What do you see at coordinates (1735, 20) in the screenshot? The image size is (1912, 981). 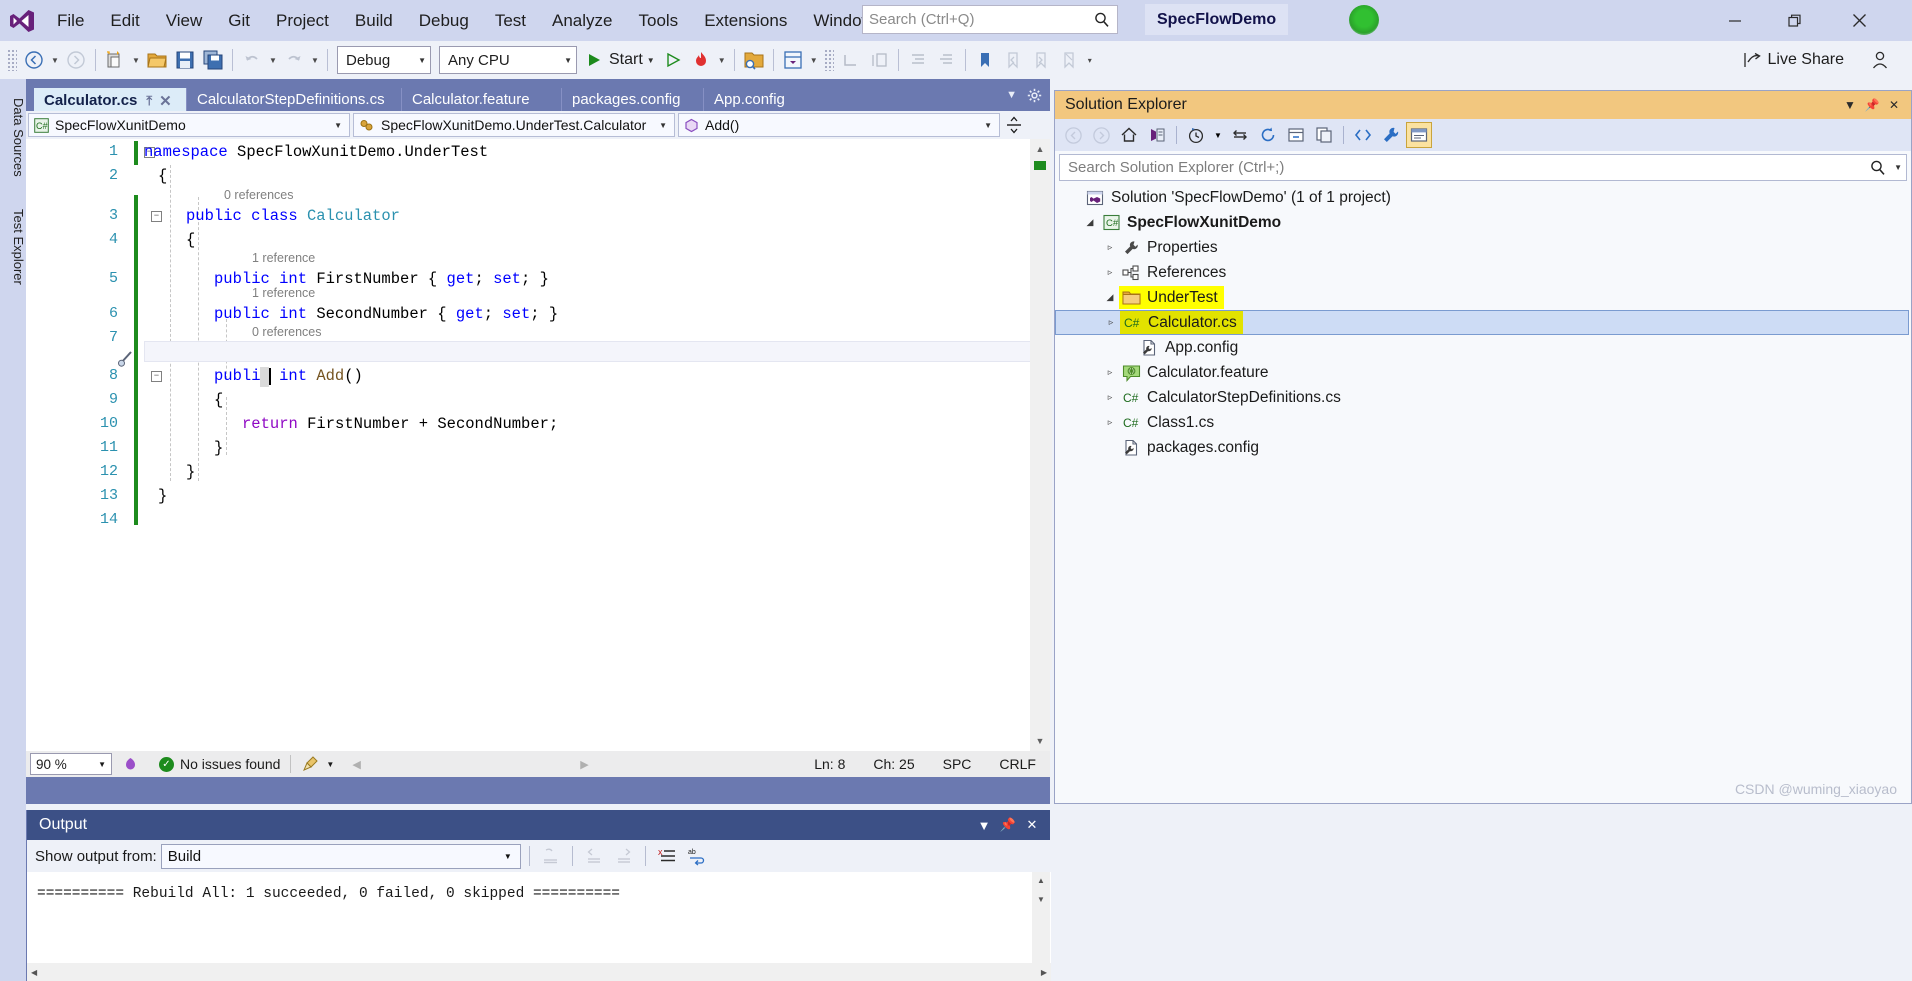 I see `minimize-button` at bounding box center [1735, 20].